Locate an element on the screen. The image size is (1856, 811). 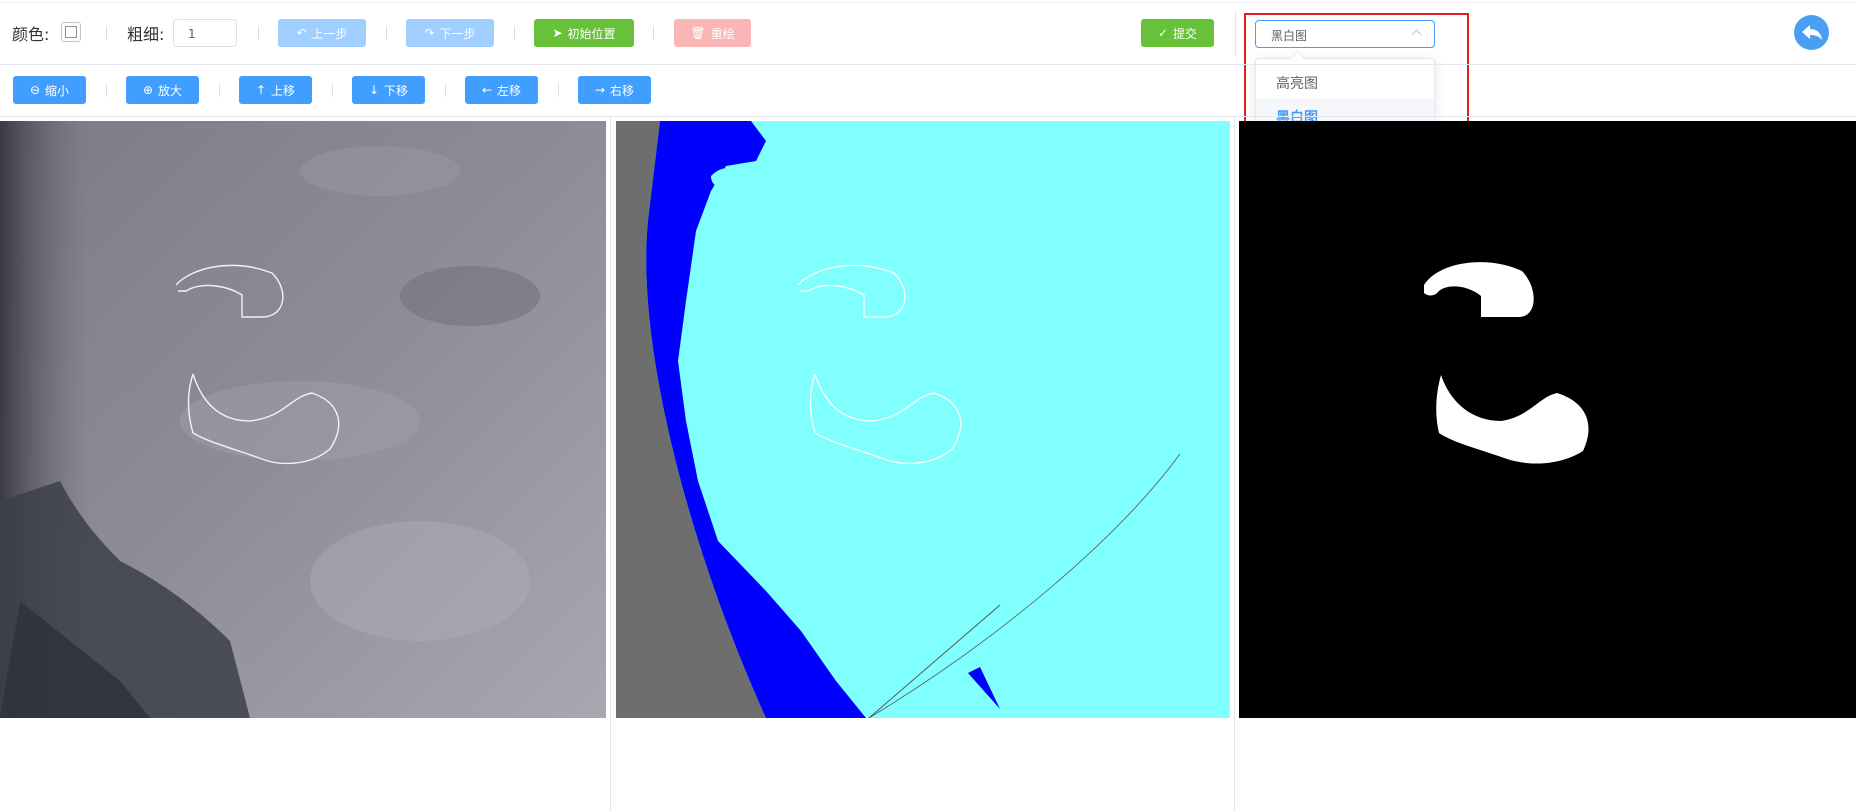
zoom-out-icon: ⊖ is located at coordinates (35, 90).